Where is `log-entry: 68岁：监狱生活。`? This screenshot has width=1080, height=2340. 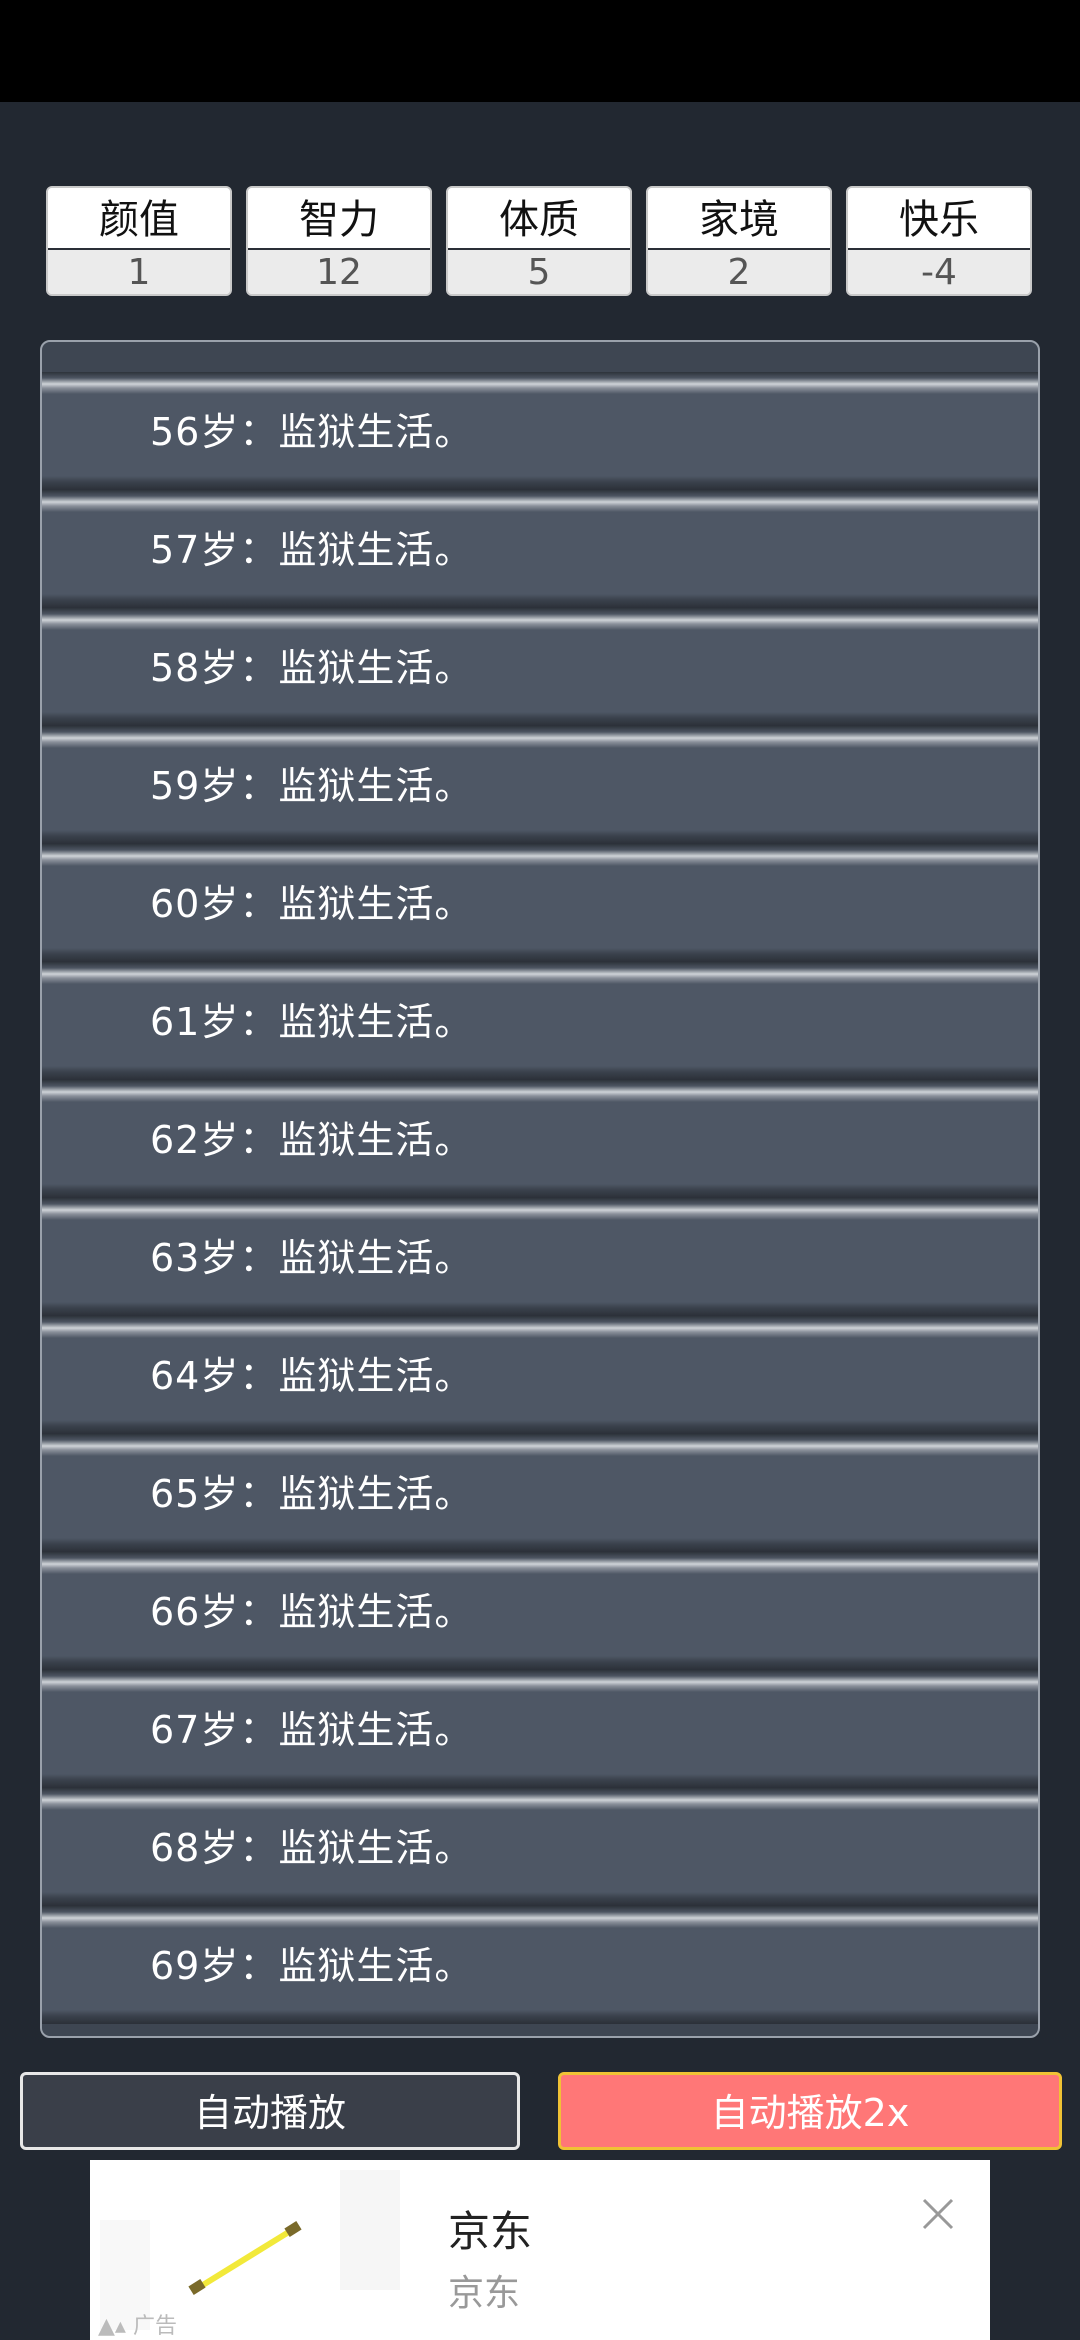 log-entry: 68岁：监狱生活。 is located at coordinates (540, 1847).